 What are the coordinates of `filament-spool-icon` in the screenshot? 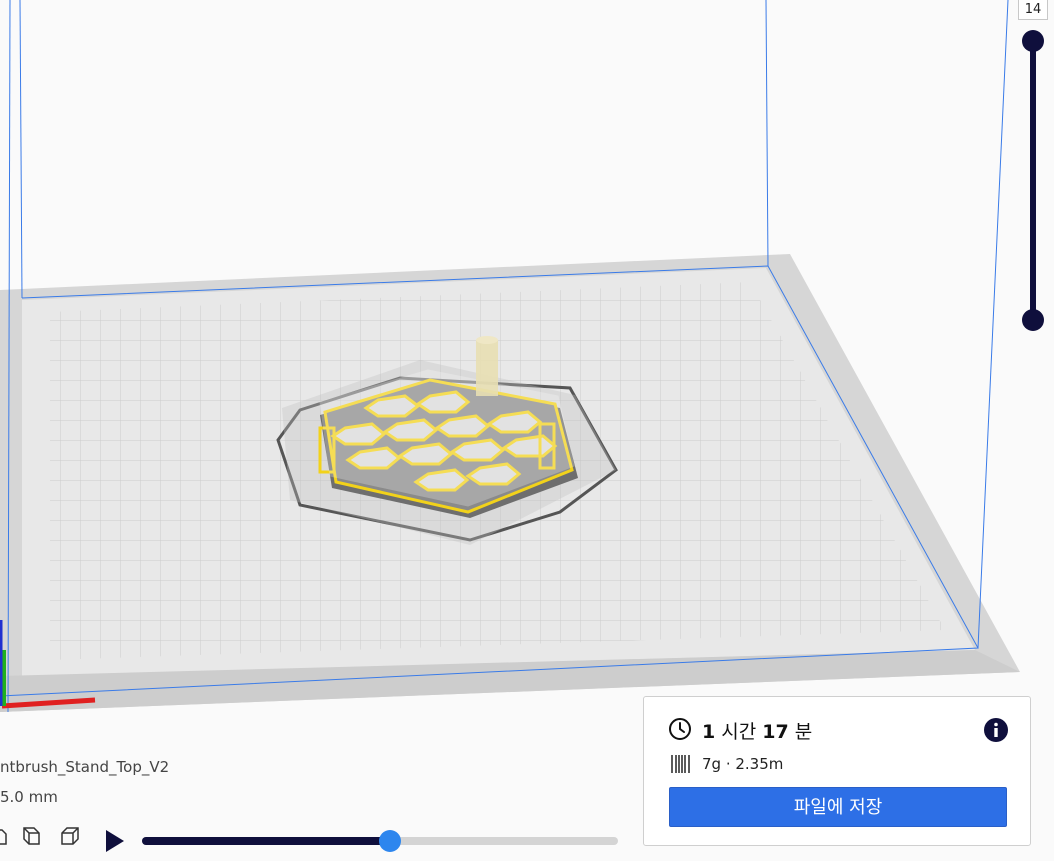 It's located at (680, 764).